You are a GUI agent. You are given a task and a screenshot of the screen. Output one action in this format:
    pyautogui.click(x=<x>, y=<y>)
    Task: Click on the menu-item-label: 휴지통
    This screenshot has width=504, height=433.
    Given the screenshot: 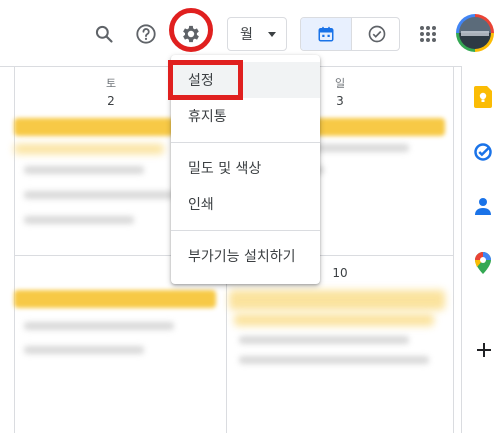 What is the action you would take?
    pyautogui.click(x=207, y=117)
    